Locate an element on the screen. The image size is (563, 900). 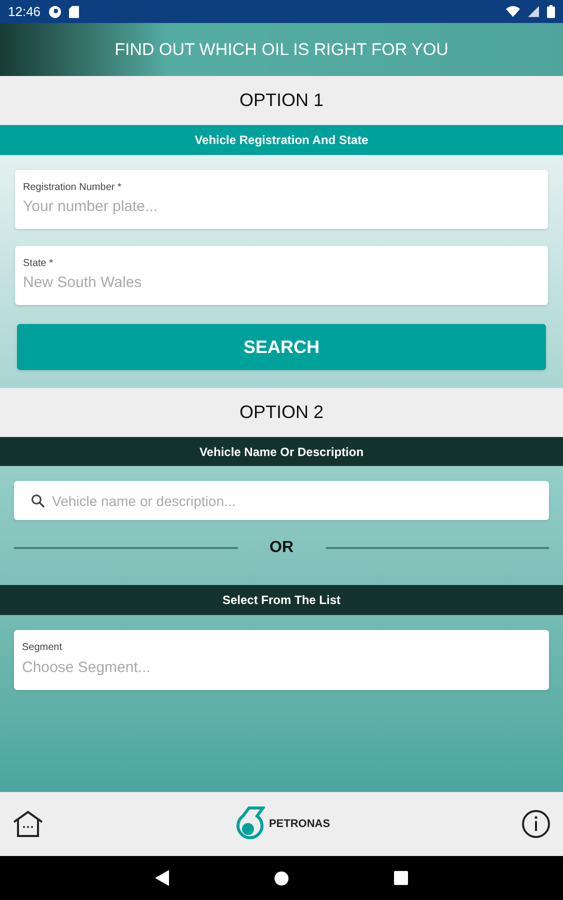
info-icon is located at coordinates (536, 824).